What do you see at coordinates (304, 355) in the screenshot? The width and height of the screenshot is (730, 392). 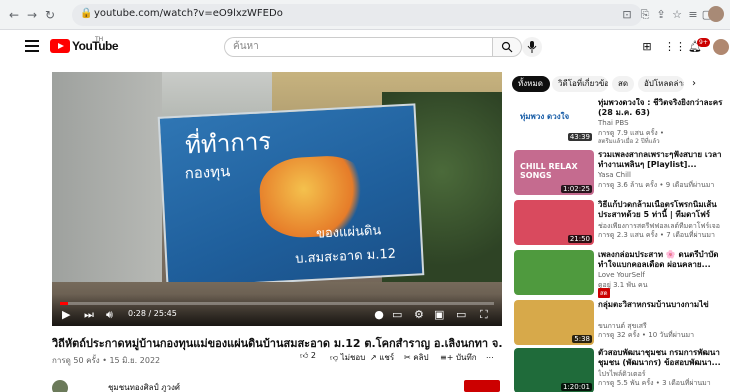 I see `thumbs-up-icon: 👍︎` at bounding box center [304, 355].